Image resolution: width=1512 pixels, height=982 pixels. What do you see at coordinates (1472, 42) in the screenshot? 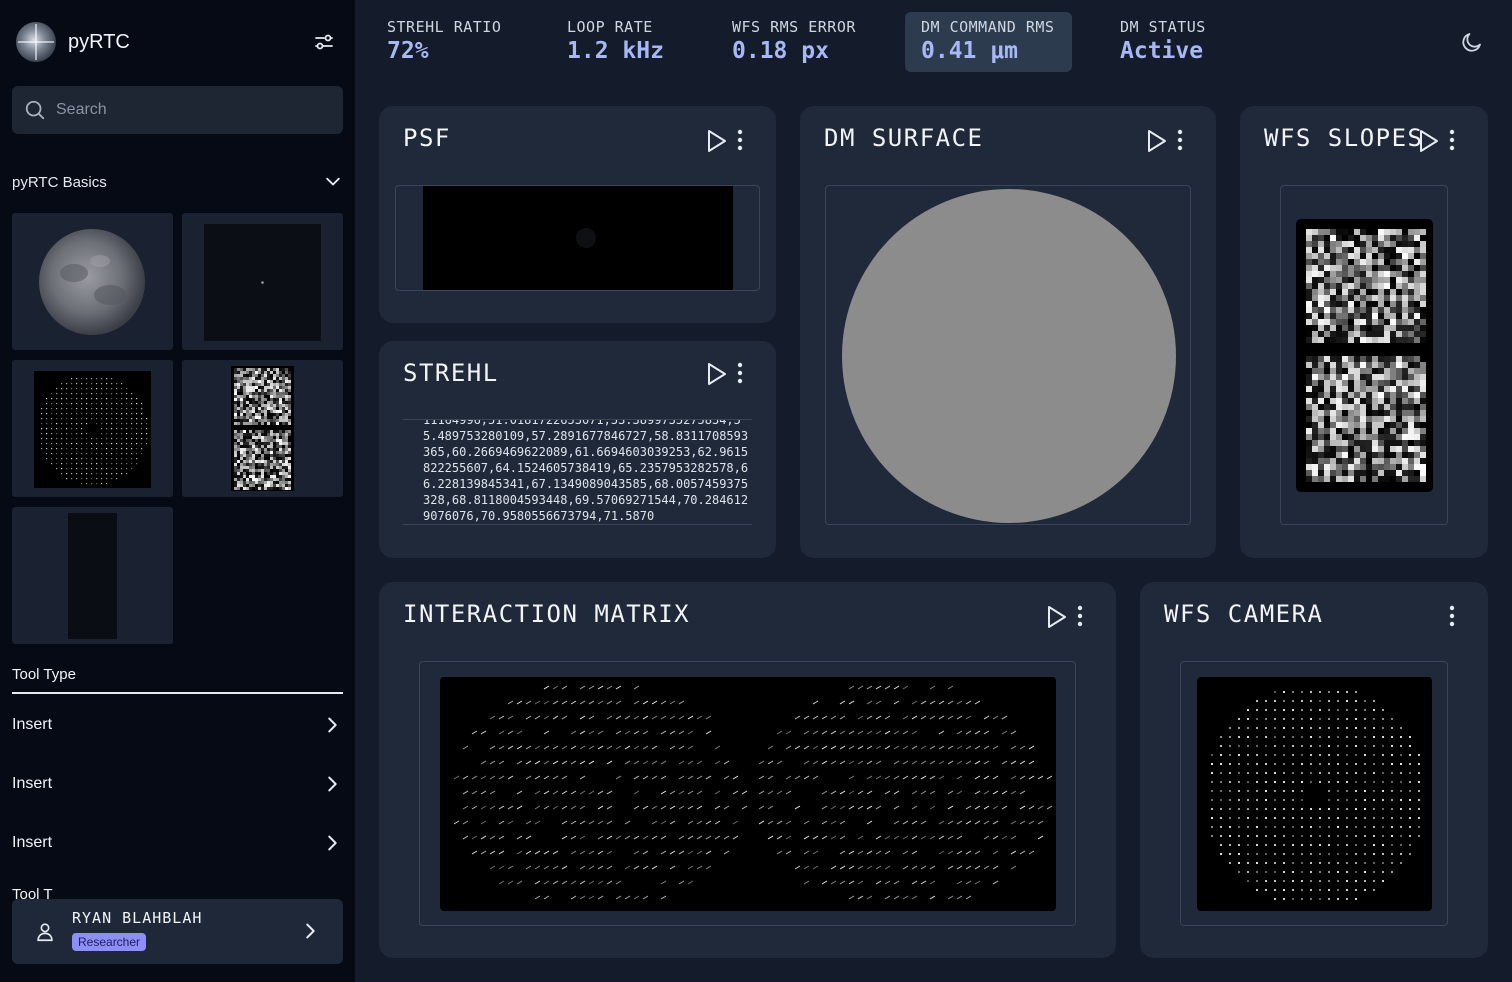
I see `moon-icon` at bounding box center [1472, 42].